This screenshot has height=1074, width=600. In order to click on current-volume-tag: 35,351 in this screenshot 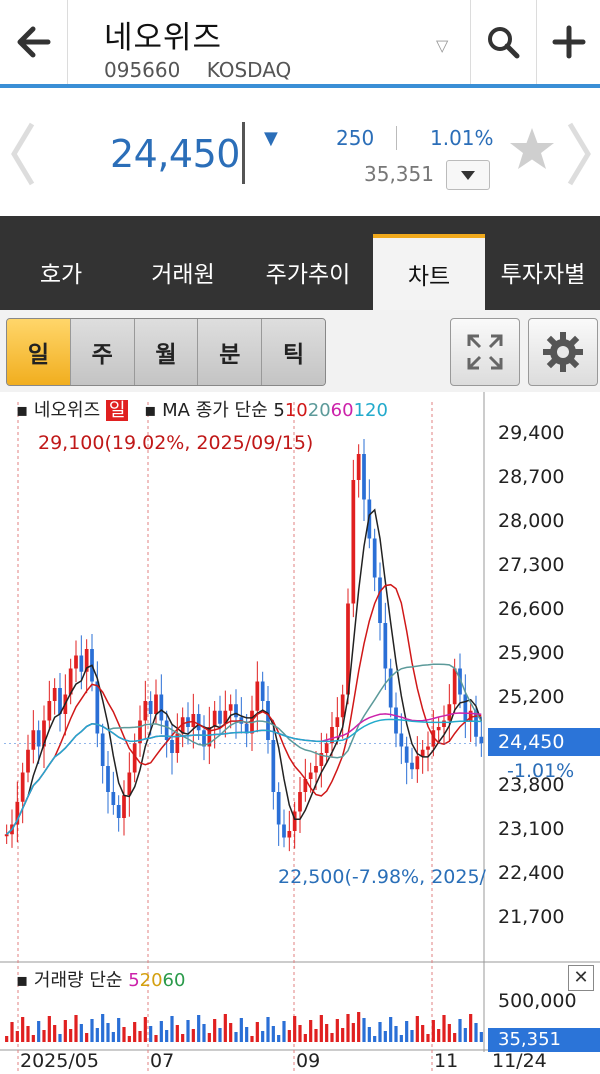, I will do `click(544, 1040)`.